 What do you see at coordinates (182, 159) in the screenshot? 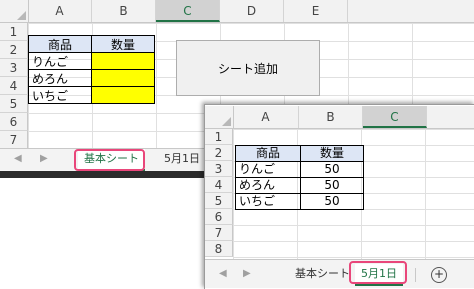
I see `tab-may-1: 5月1日` at bounding box center [182, 159].